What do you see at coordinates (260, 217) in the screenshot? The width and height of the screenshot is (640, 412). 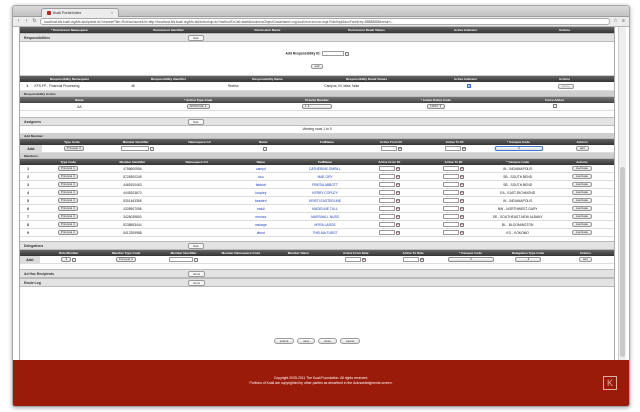 I see `member-name-link: rmnuss` at bounding box center [260, 217].